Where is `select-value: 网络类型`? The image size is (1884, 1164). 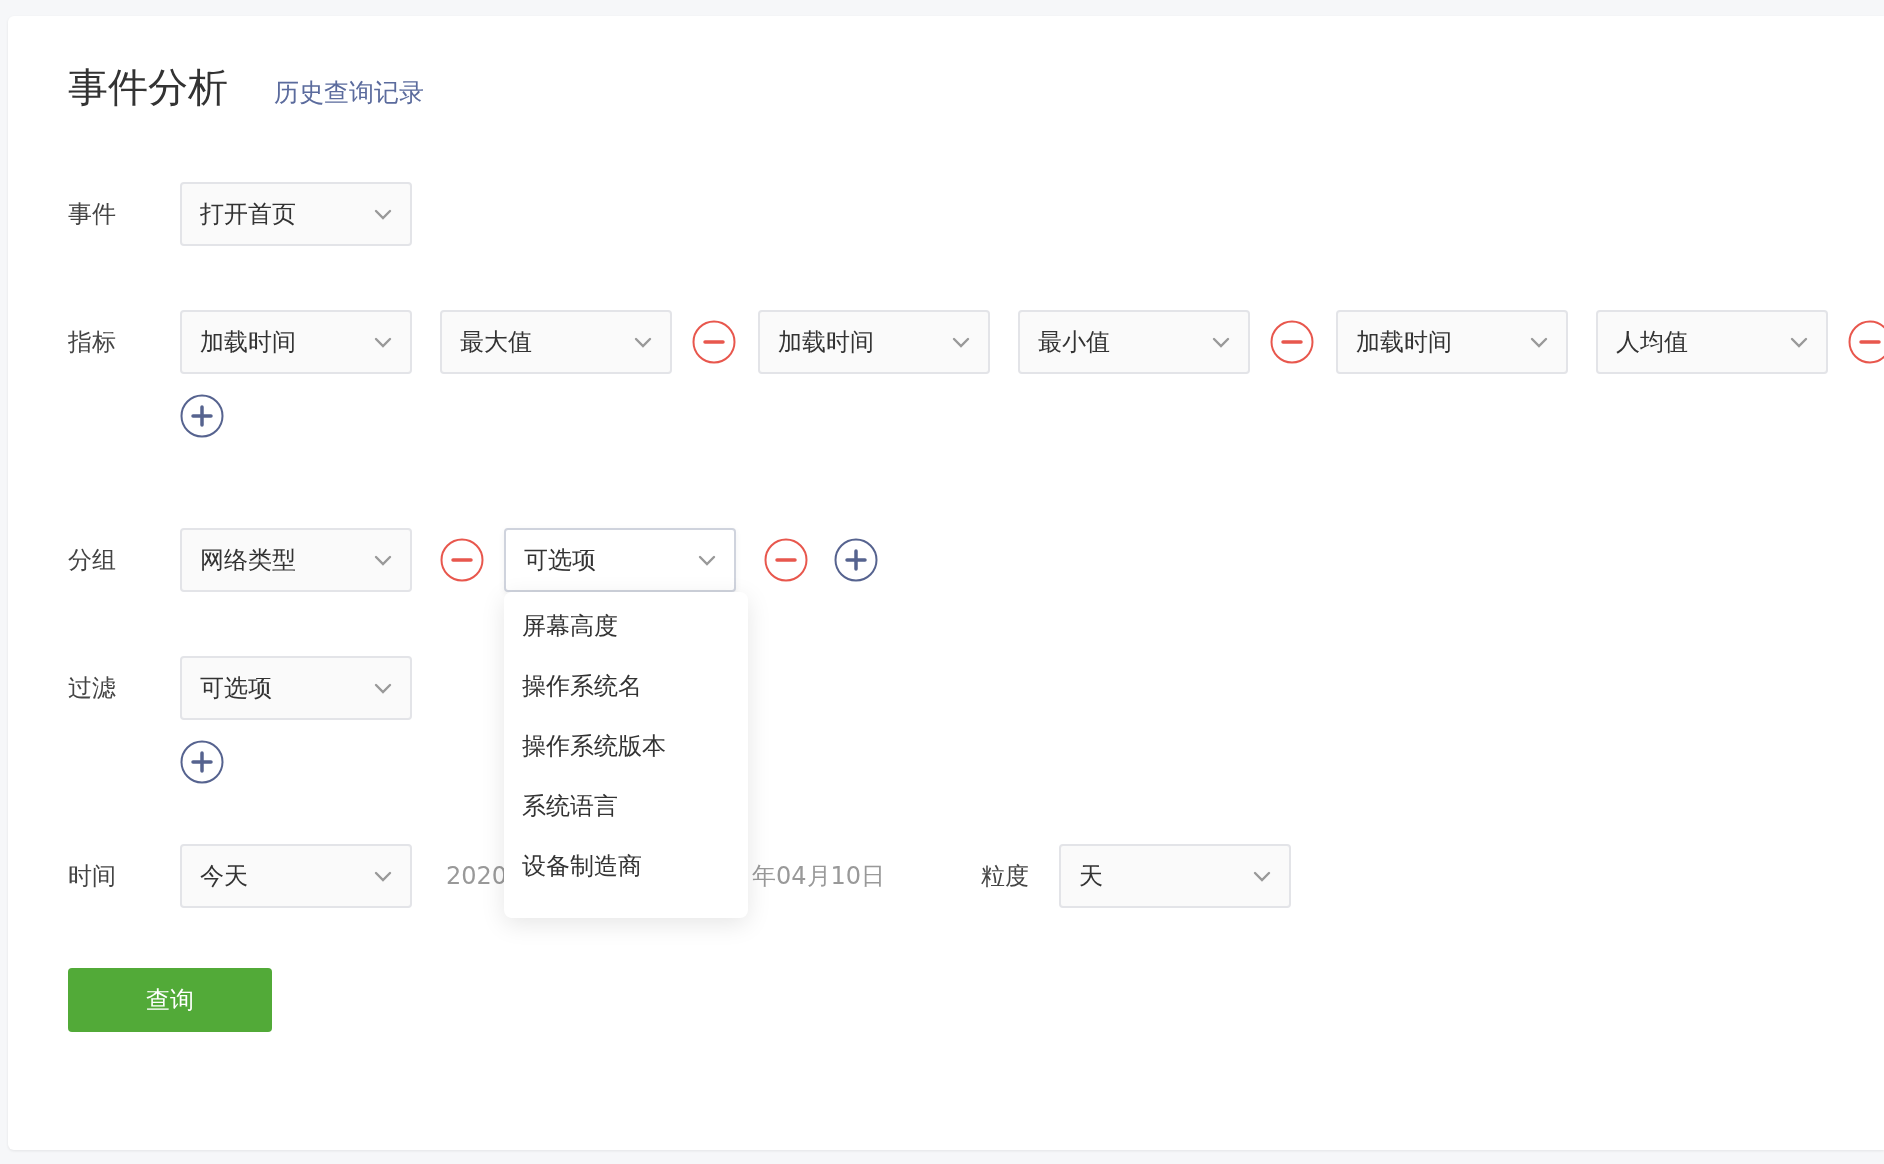
select-value: 网络类型 is located at coordinates (248, 560).